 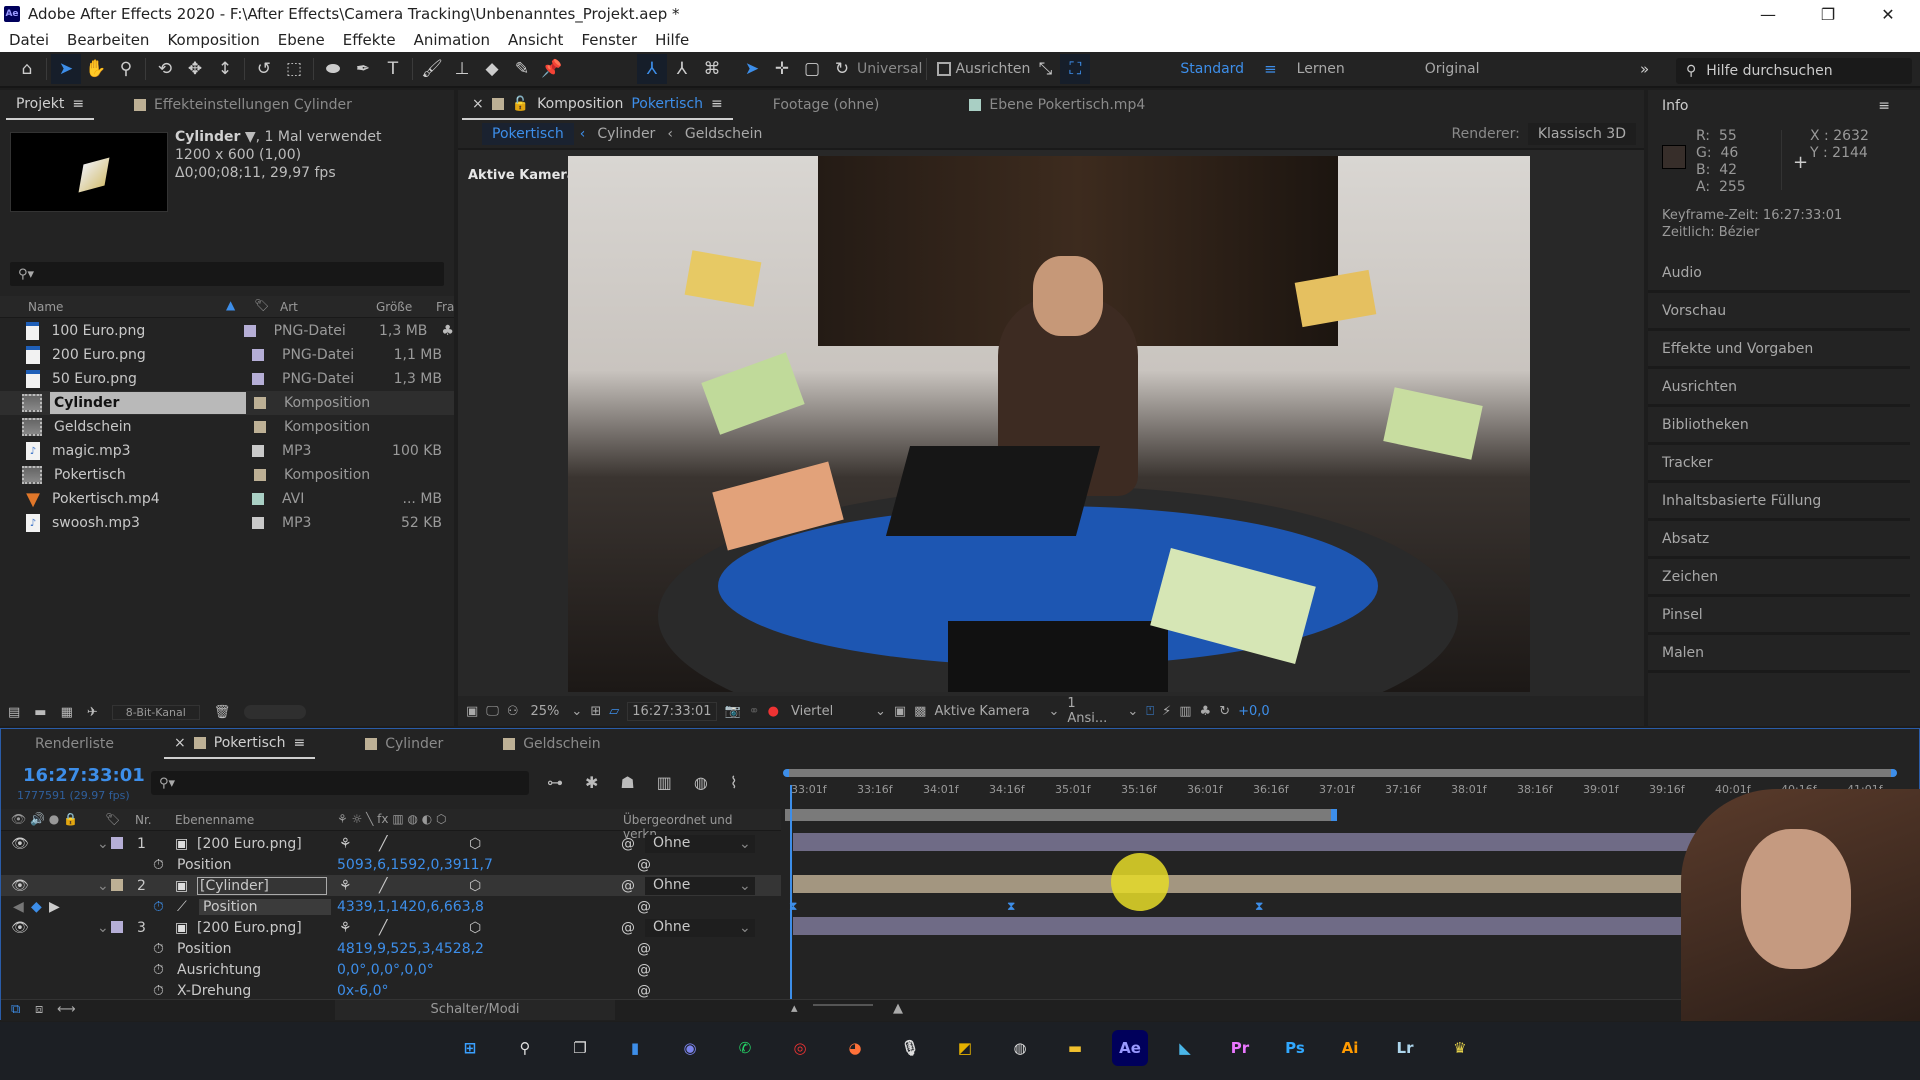 I want to click on taskbar-premiere-icon: Pr, so click(x=1240, y=1048).